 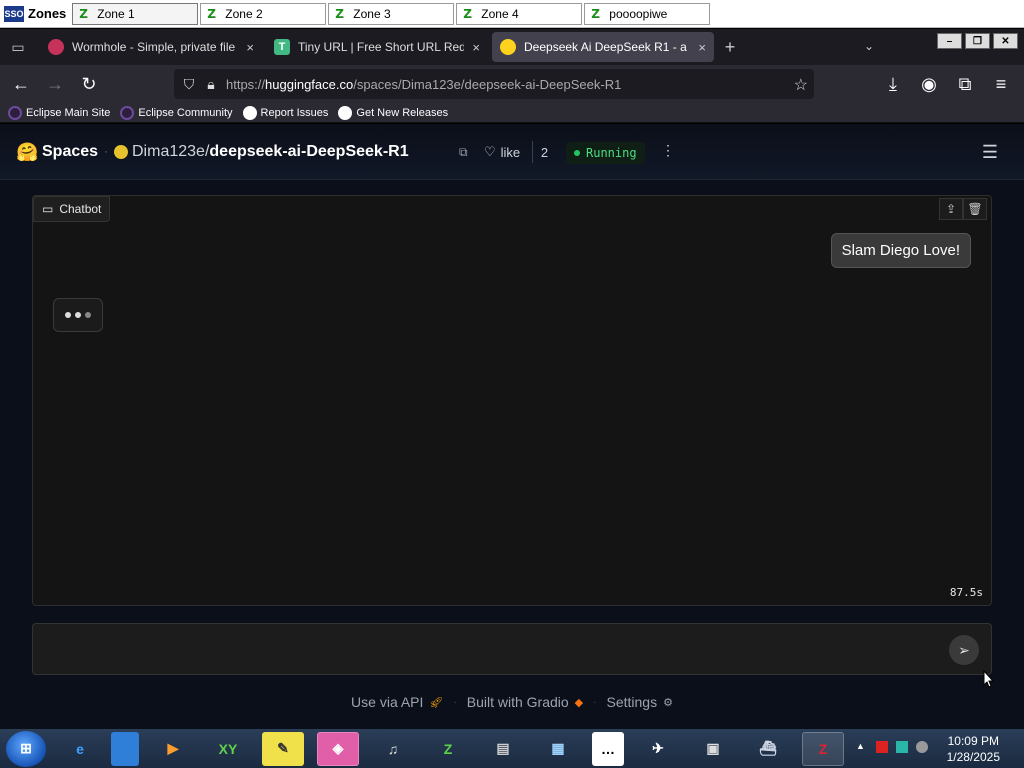 I want to click on bookmark-report-issues: Report Issues, so click(x=285, y=112).